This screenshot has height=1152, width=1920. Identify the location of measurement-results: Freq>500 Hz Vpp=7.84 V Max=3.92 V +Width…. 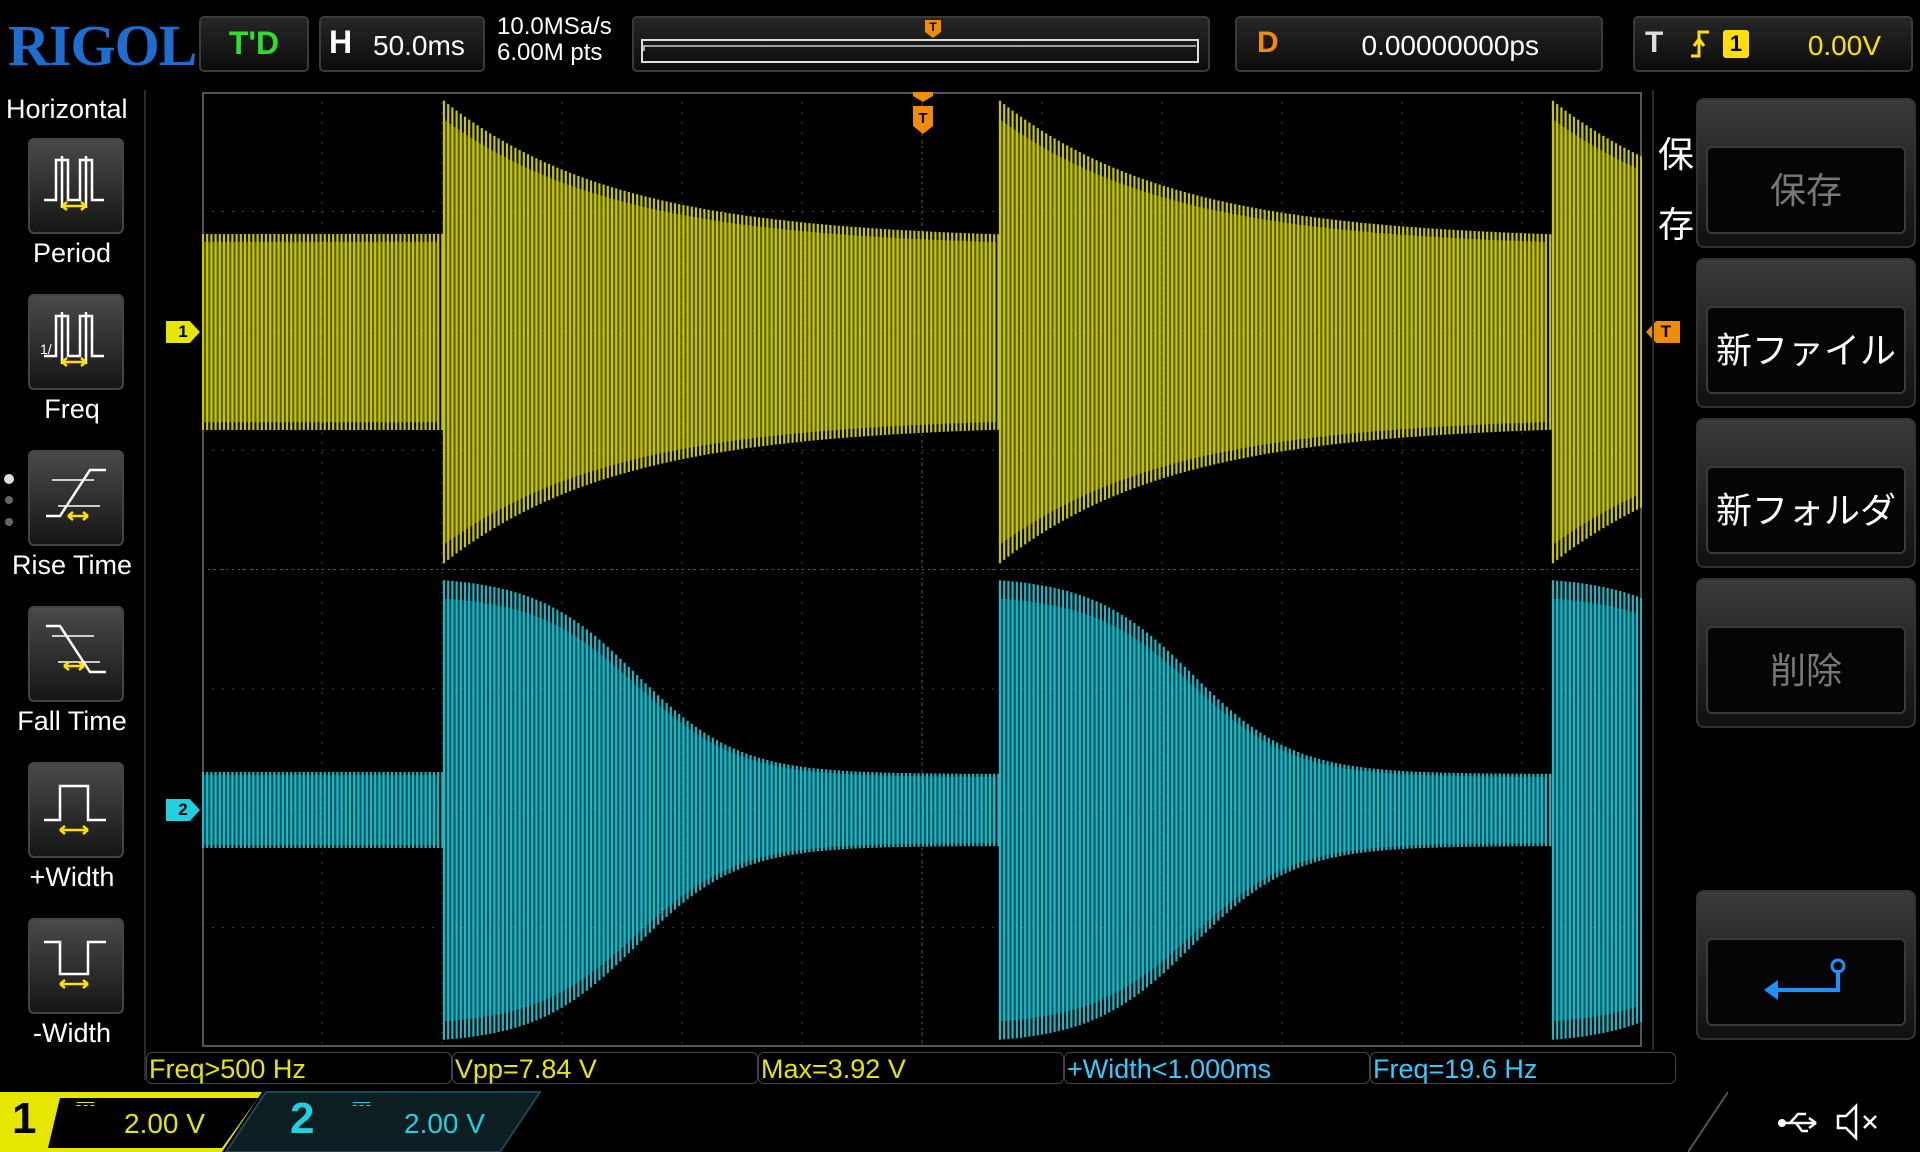
(913, 1069).